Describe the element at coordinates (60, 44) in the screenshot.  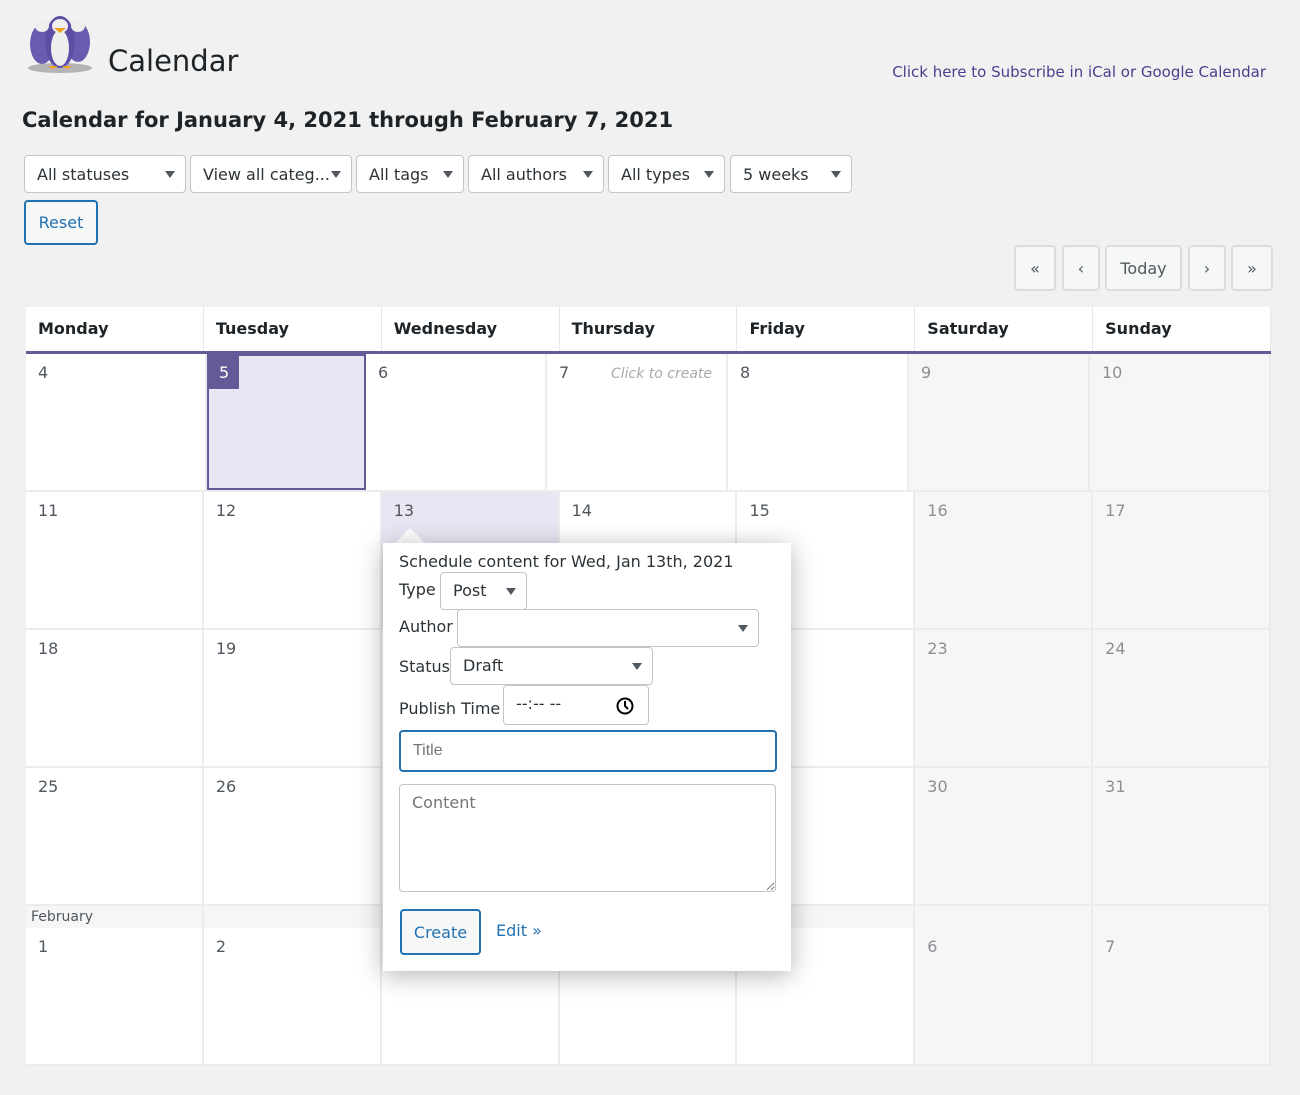
I see `penguin-logo` at that location.